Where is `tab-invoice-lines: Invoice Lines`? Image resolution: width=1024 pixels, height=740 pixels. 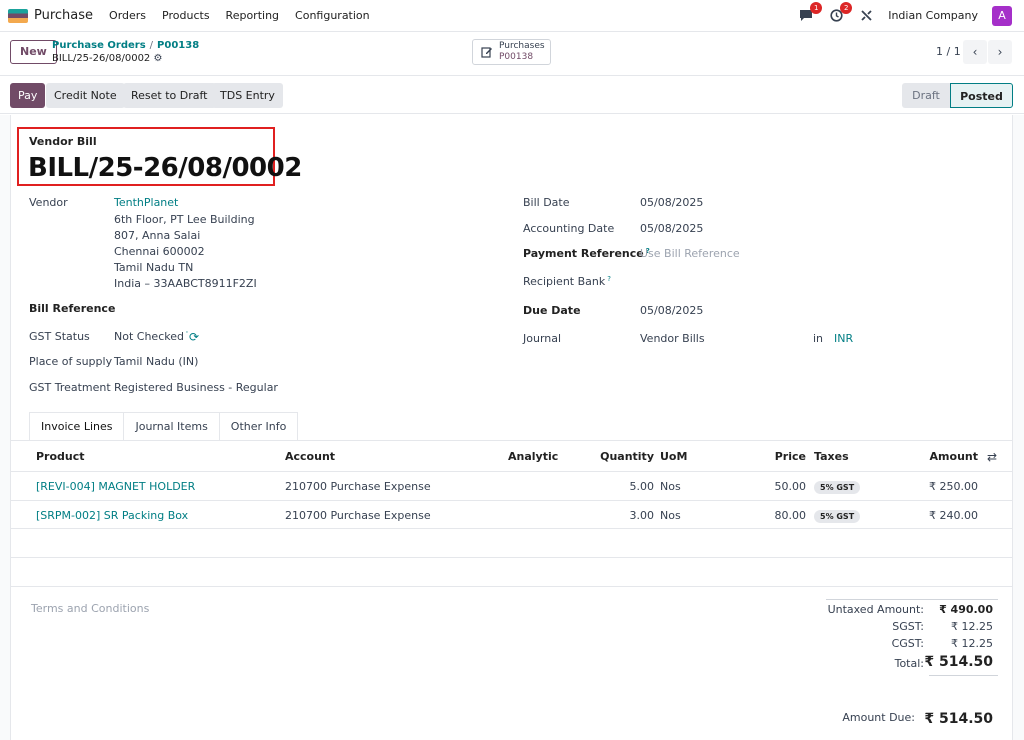
tab-invoice-lines: Invoice Lines is located at coordinates (77, 426).